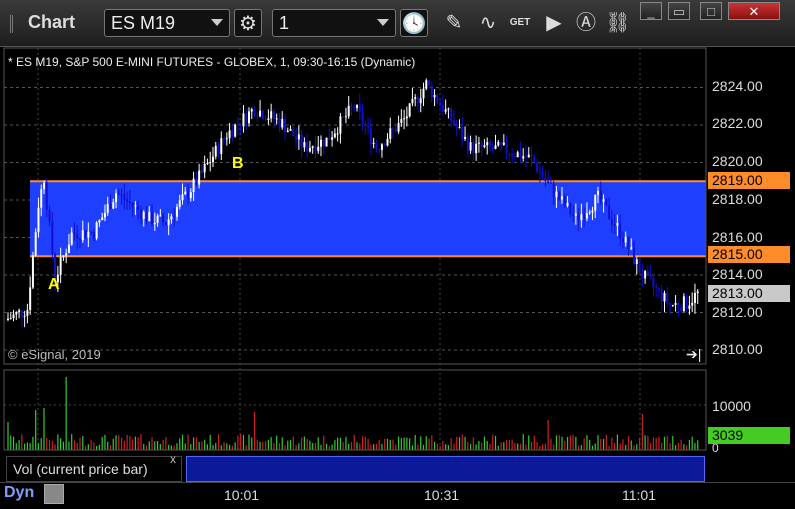 The height and width of the screenshot is (509, 795). I want to click on volume-series, so click(353, 413).